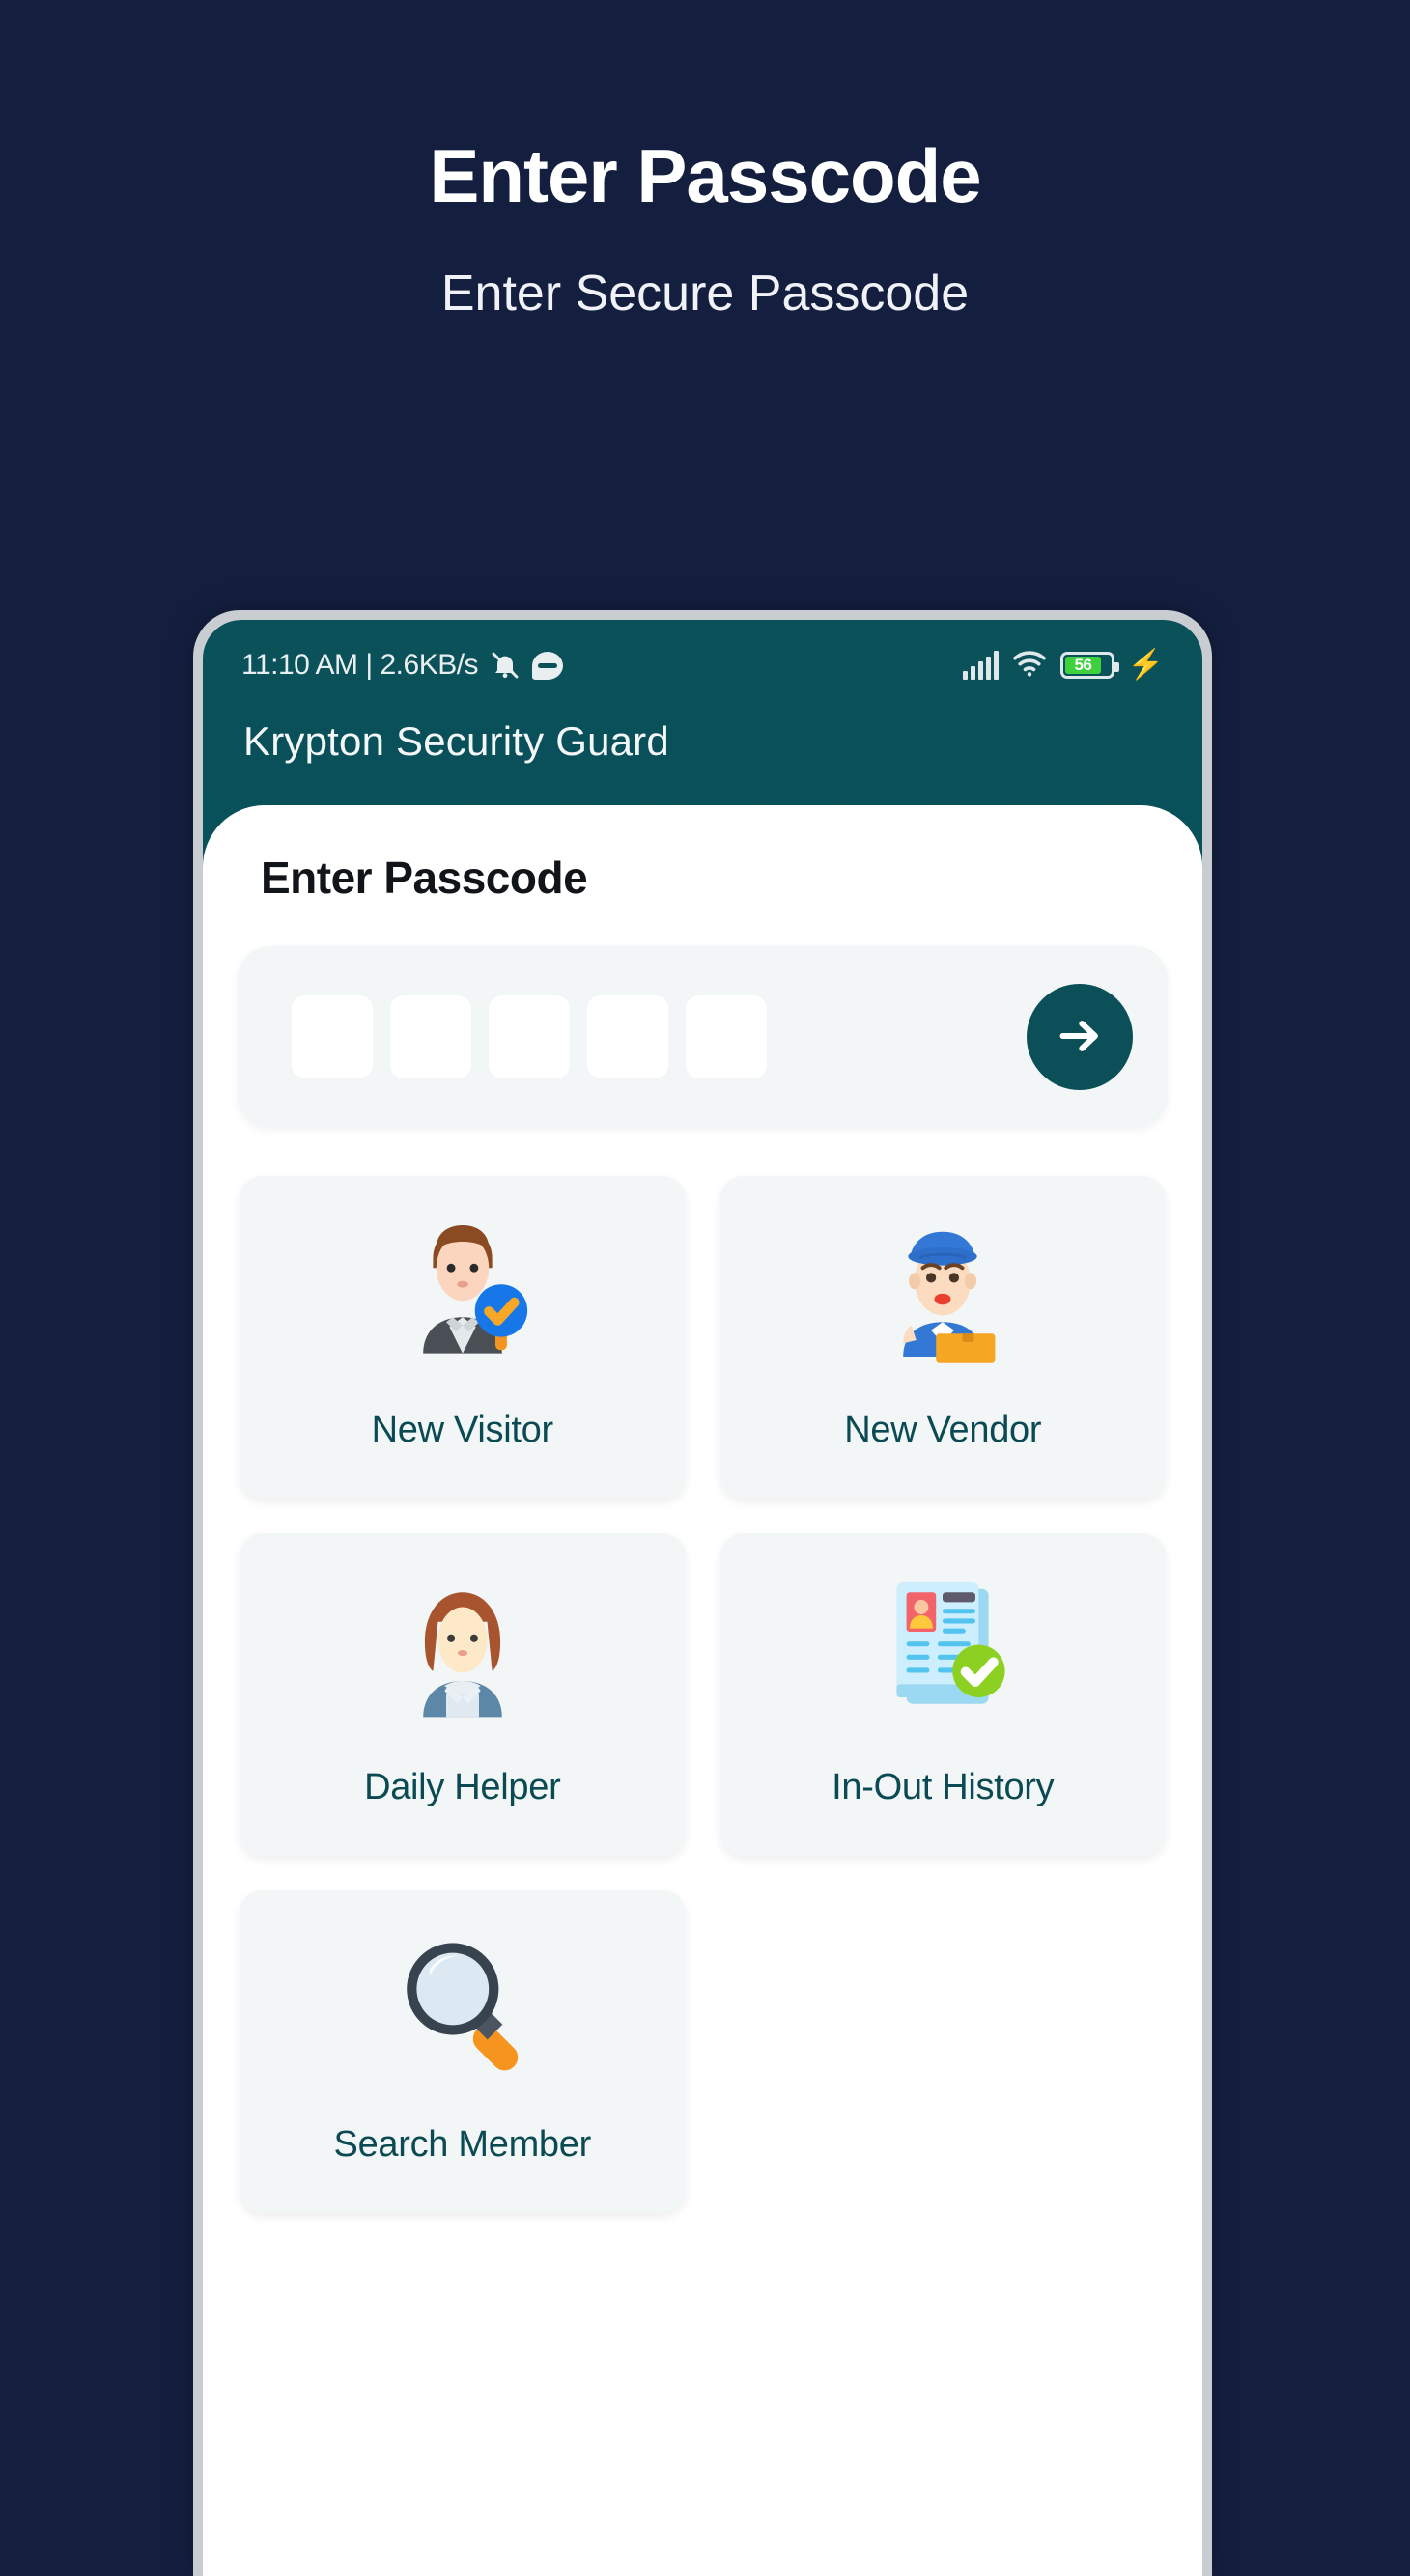  What do you see at coordinates (462, 2005) in the screenshot?
I see `magnifier-icon` at bounding box center [462, 2005].